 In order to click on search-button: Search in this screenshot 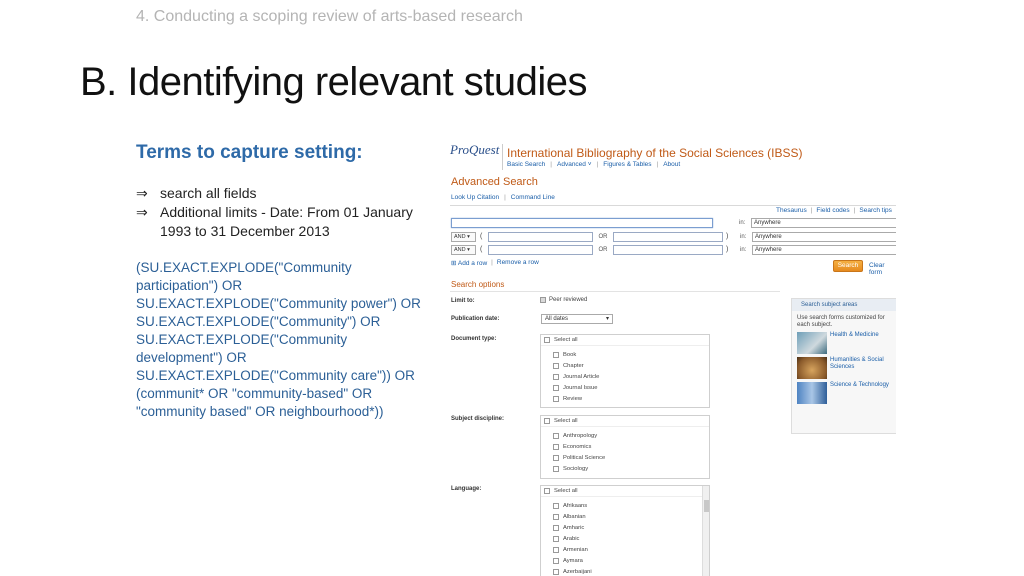, I will do `click(848, 266)`.